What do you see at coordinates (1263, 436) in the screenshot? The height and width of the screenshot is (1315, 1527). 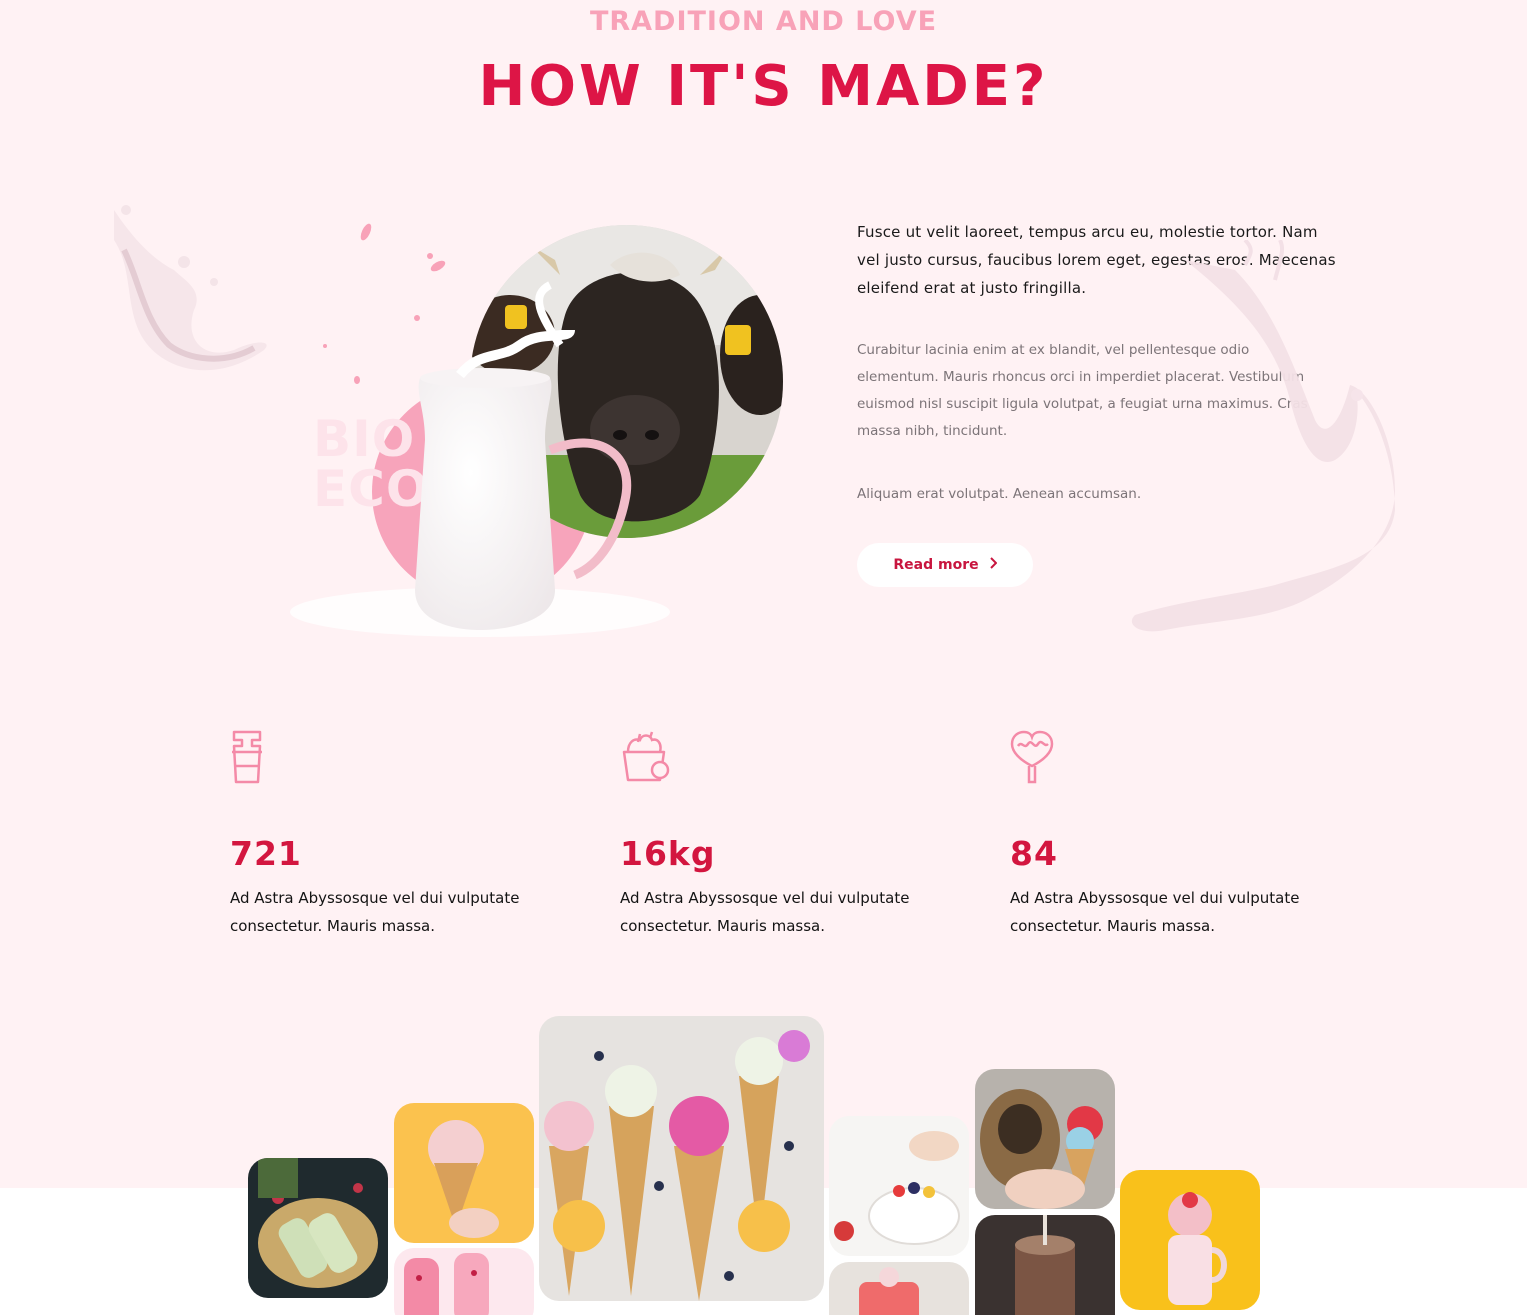 I see `milk-splash-right-image` at bounding box center [1263, 436].